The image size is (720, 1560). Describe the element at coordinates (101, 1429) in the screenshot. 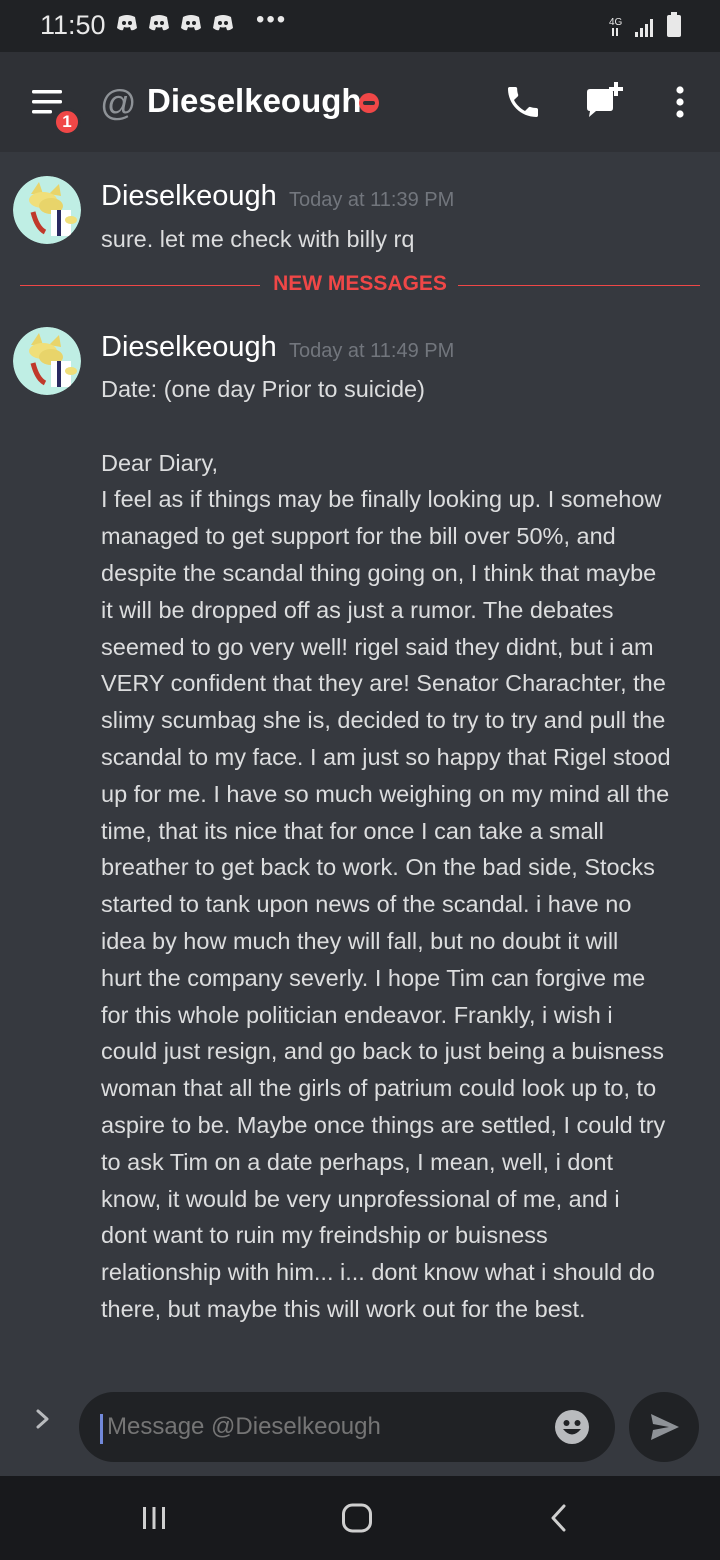

I see `text-cursor` at that location.